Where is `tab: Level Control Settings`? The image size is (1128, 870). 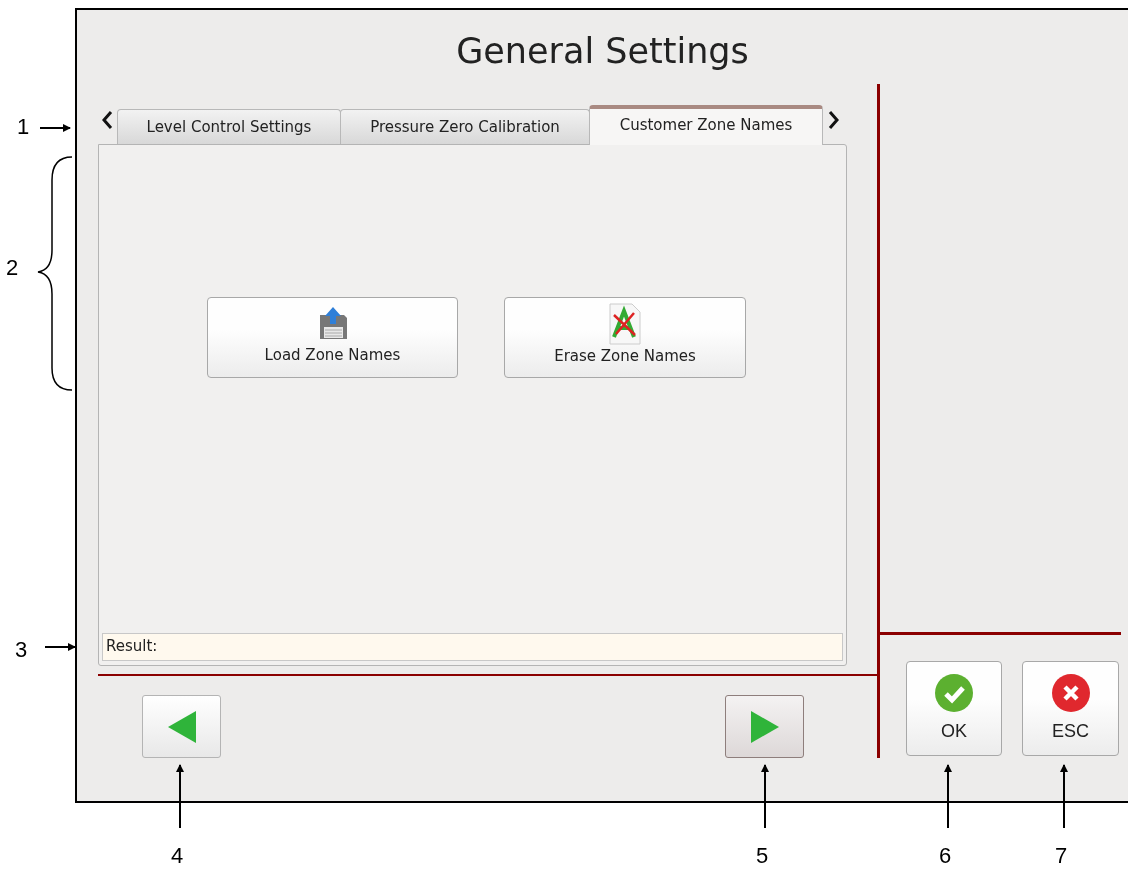
tab: Level Control Settings is located at coordinates (229, 126).